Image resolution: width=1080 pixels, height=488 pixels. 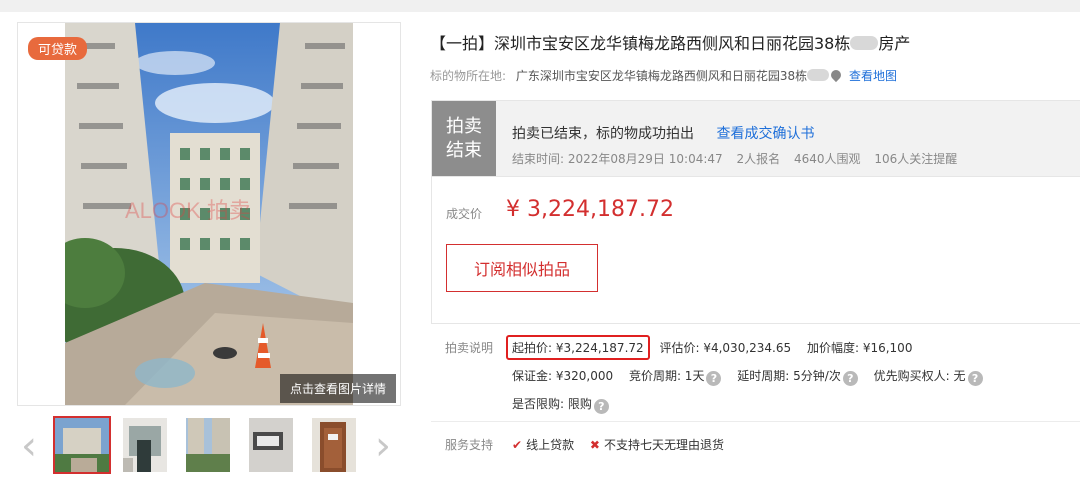 I want to click on service-row: ✔ 线上贷款 ✖ 不支持七天无理由退货, so click(x=624, y=444).